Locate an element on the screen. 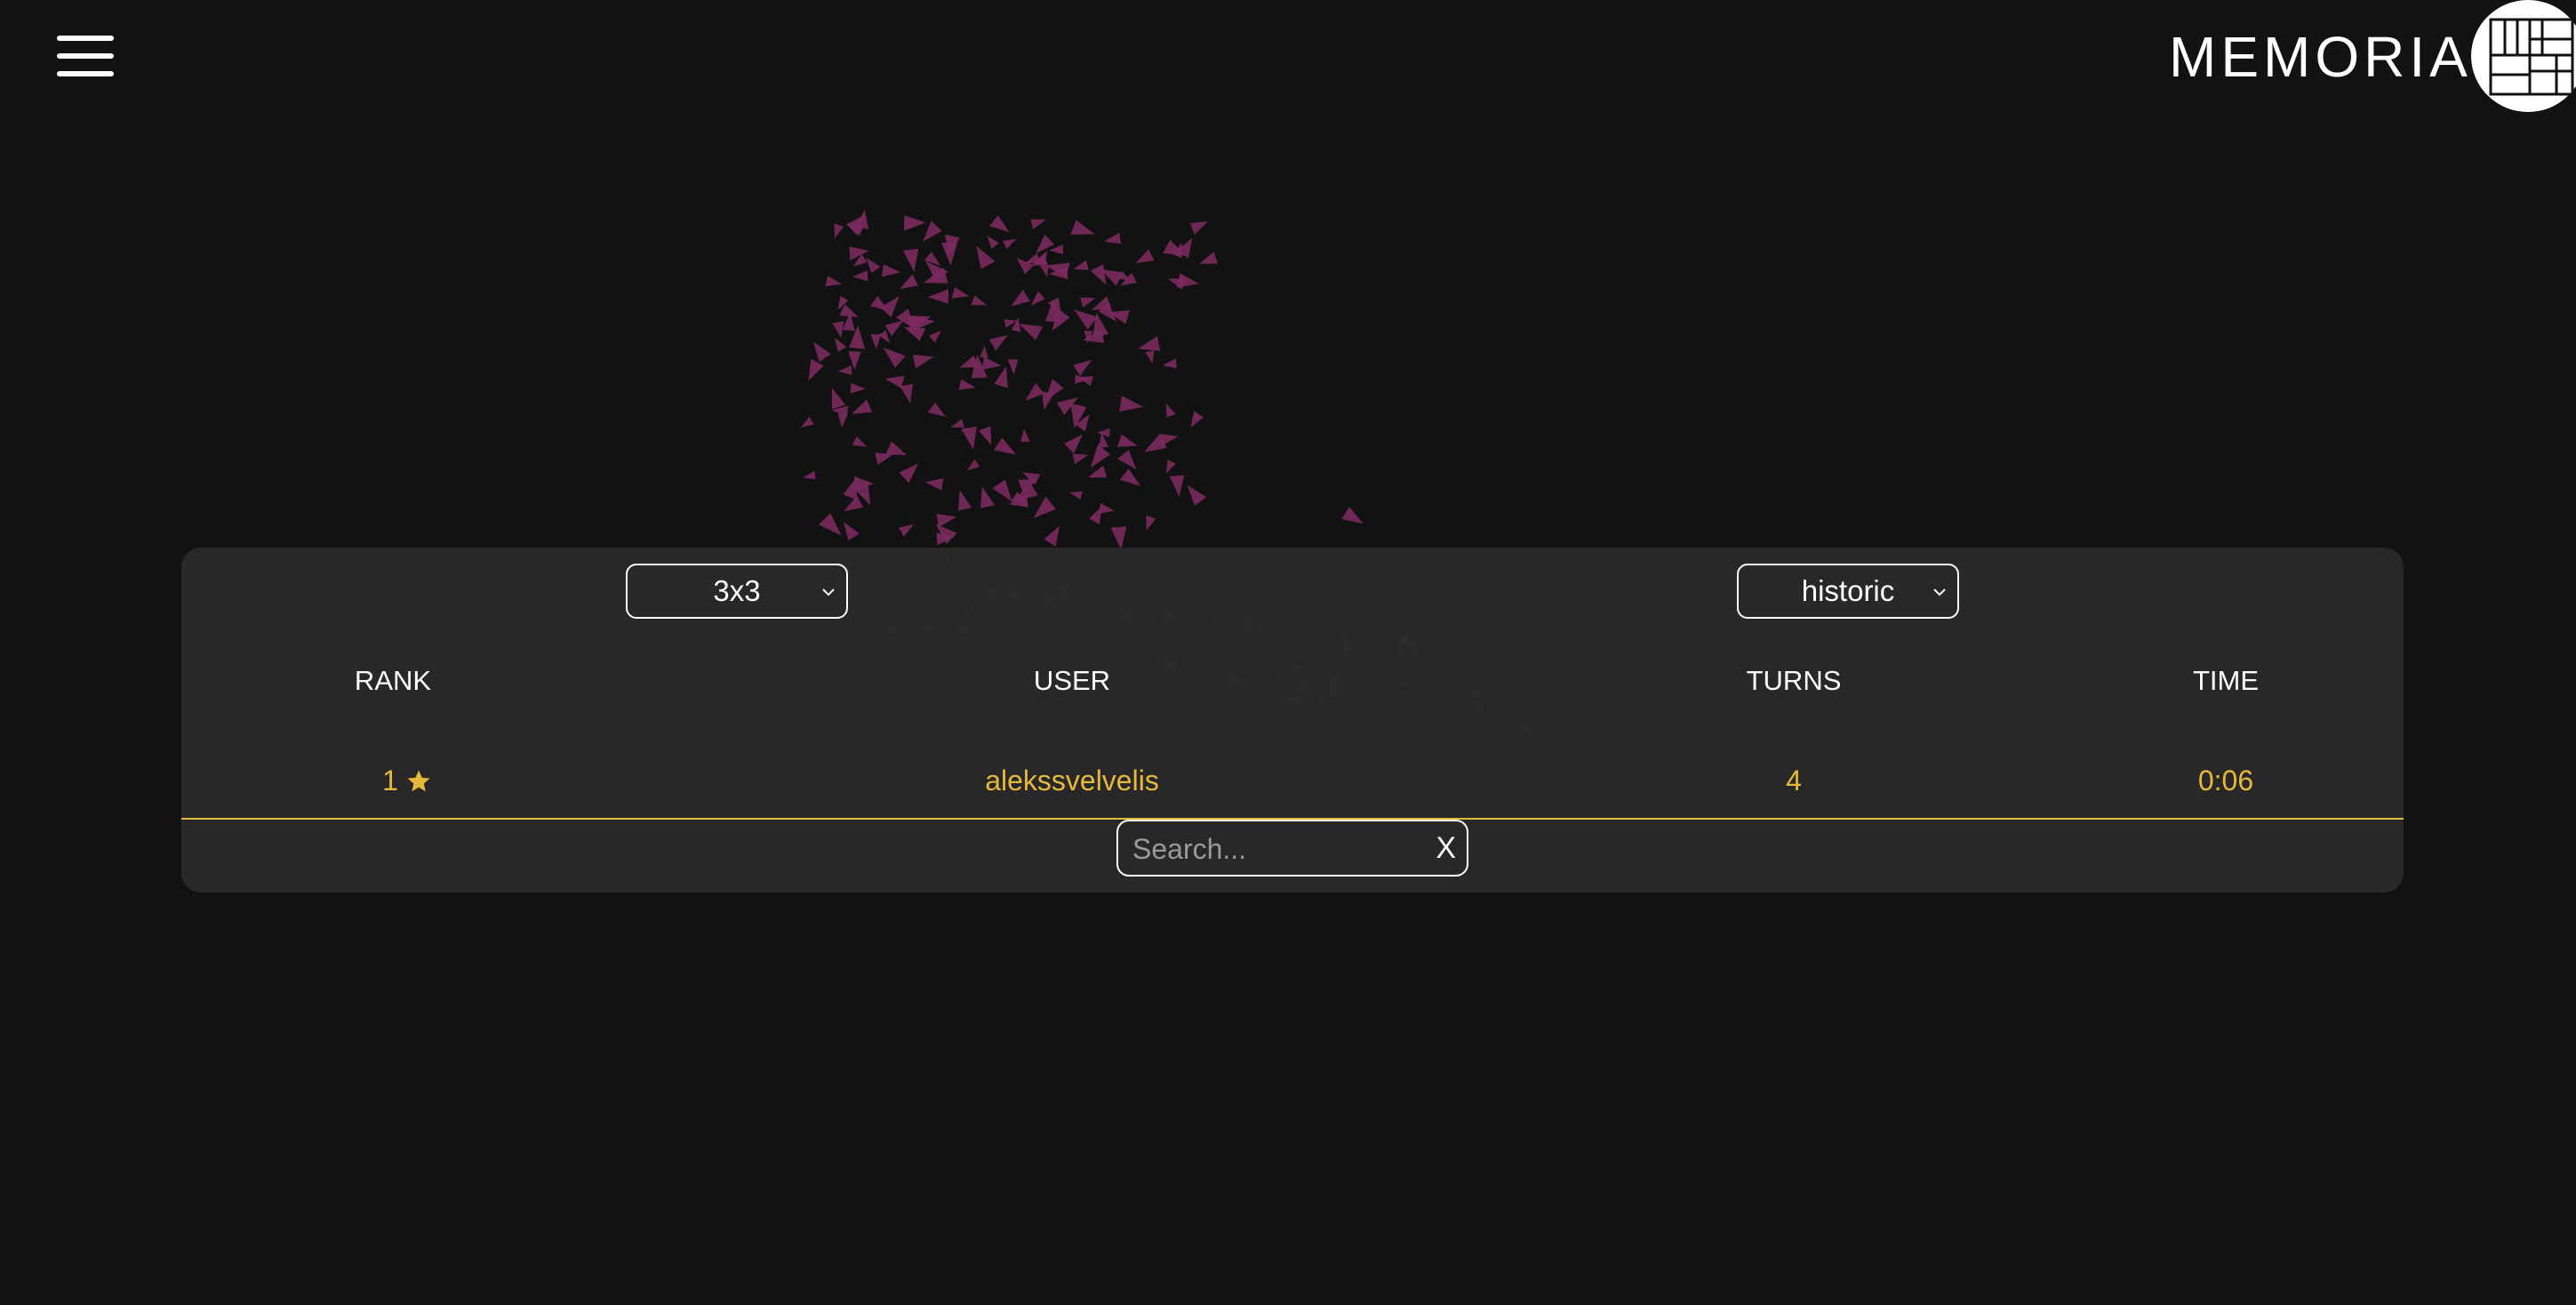 The image size is (2576, 1305). hamburger-menu-icon is located at coordinates (85, 56).